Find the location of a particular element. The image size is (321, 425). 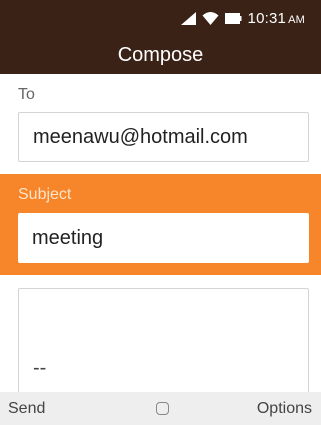

to-field: meenawu@hotmail.com is located at coordinates (163, 137).